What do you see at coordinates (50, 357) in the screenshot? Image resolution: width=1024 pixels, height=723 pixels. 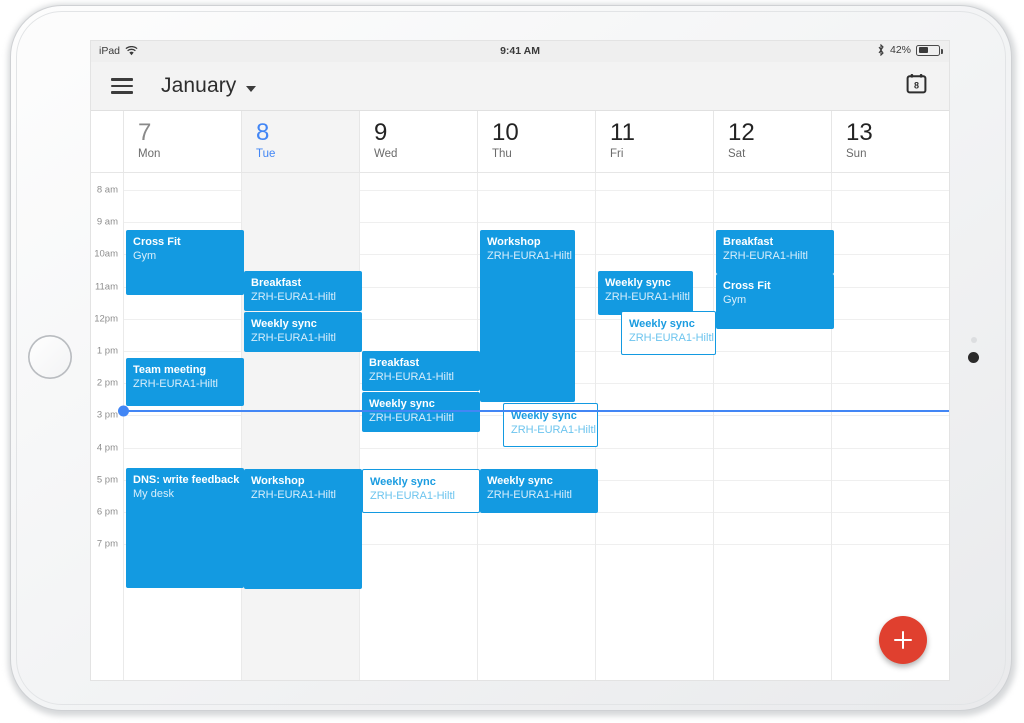 I see `home-button` at bounding box center [50, 357].